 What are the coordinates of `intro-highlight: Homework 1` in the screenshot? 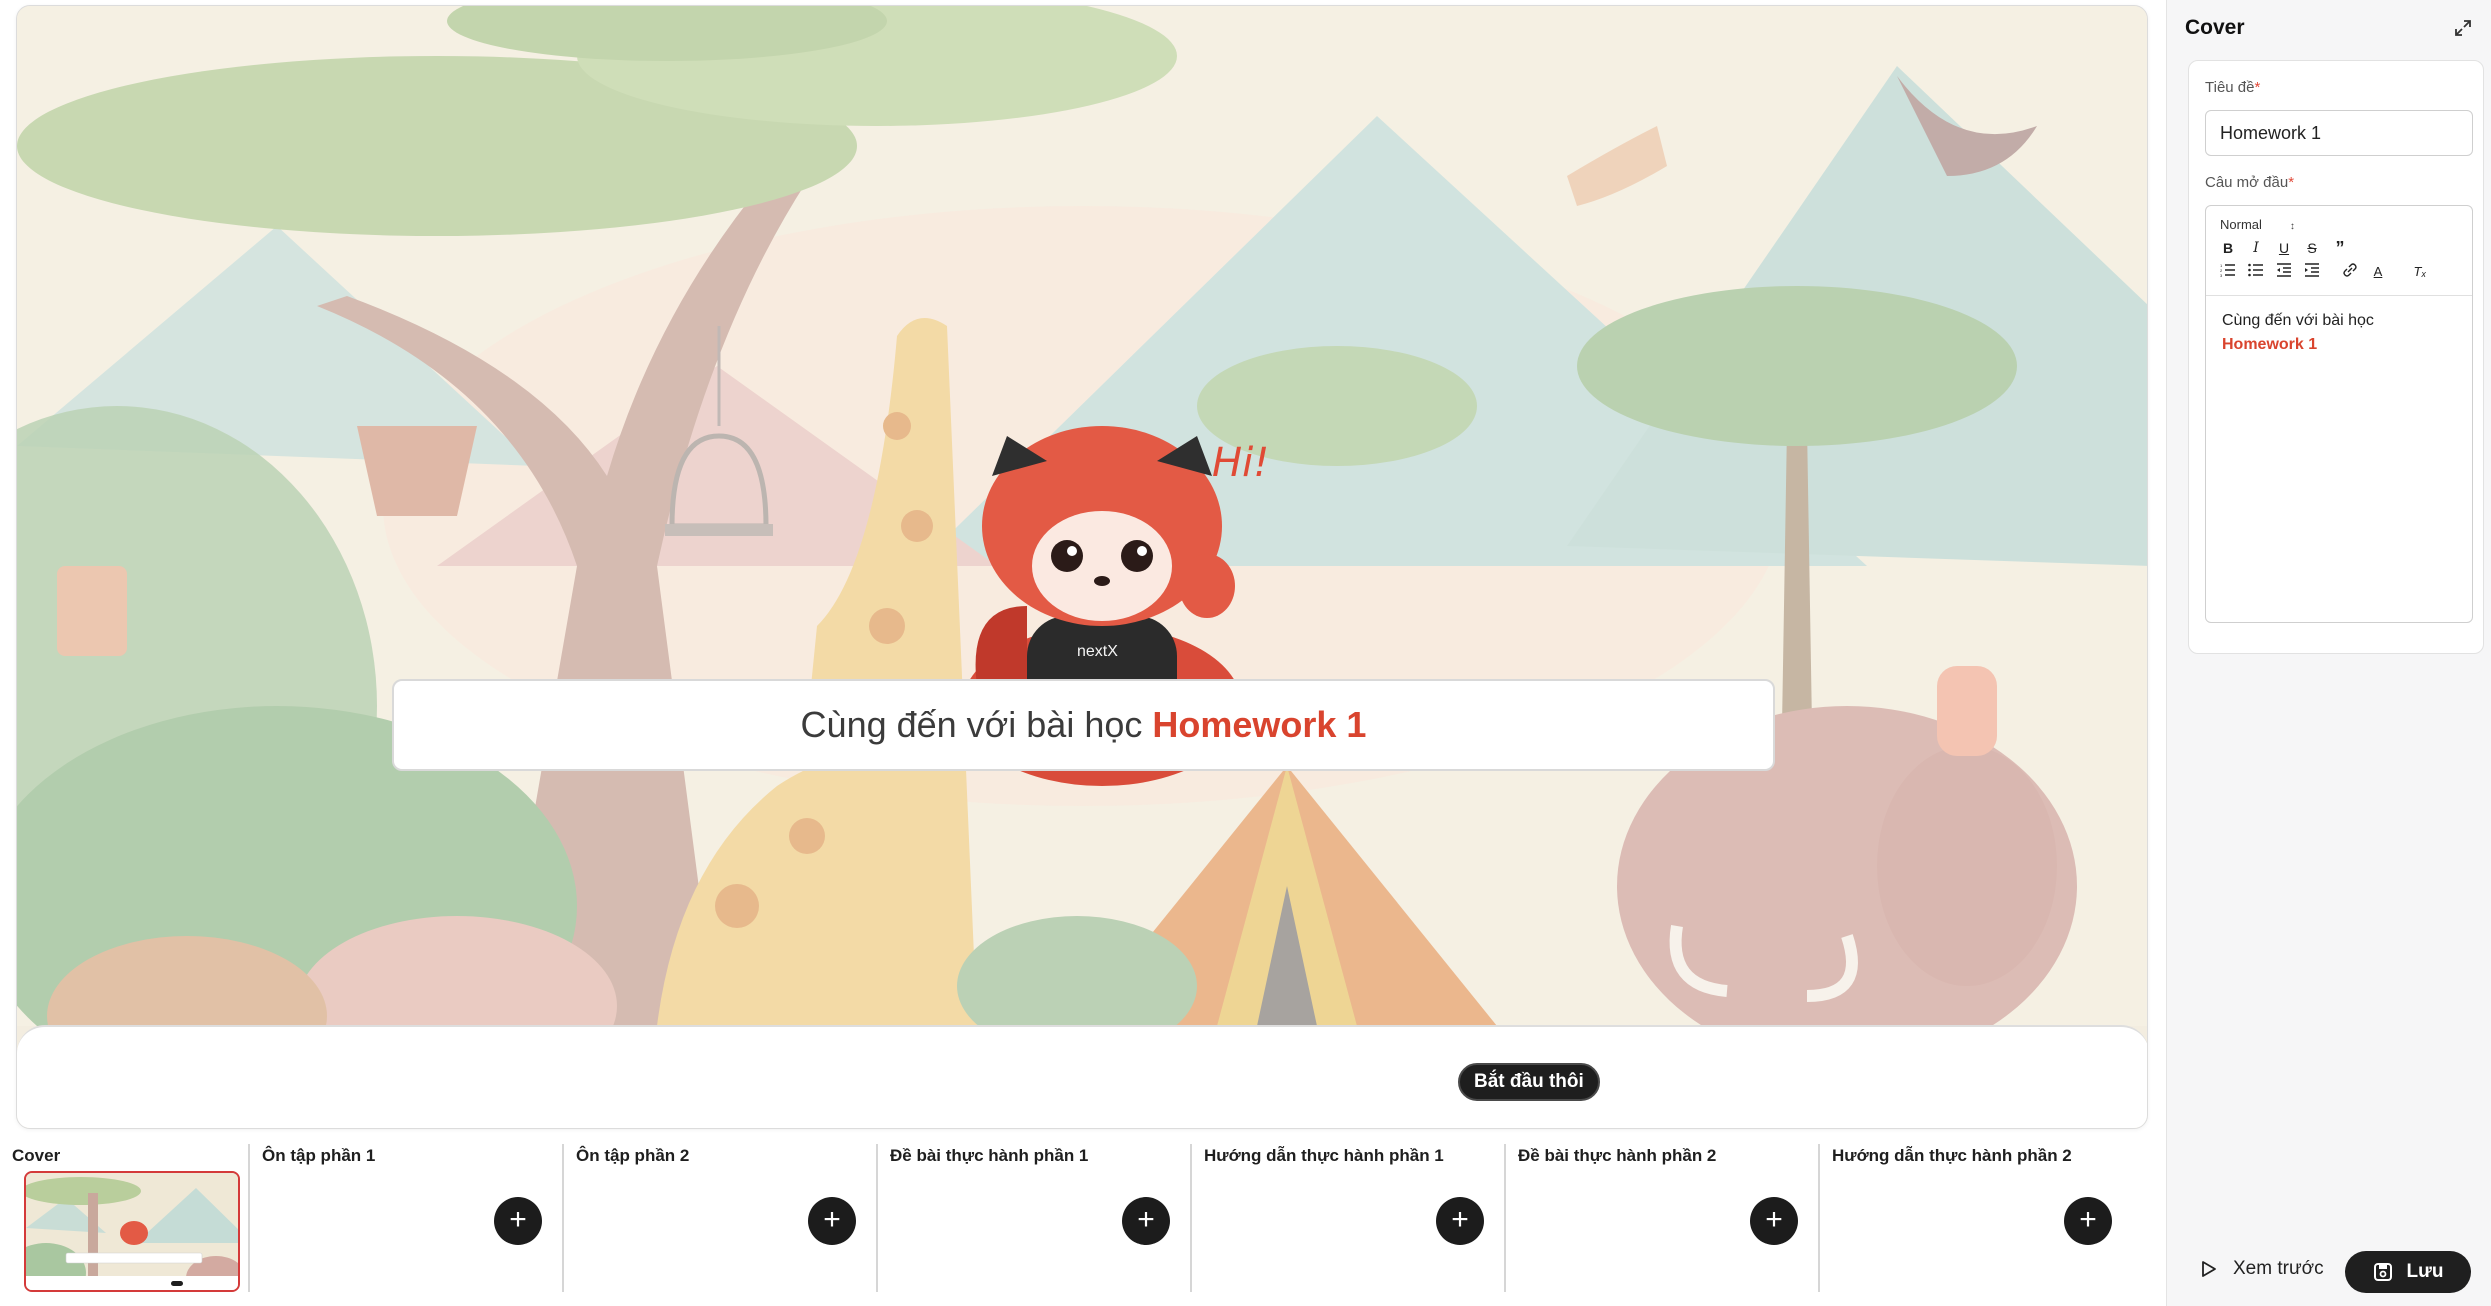 It's located at (2270, 344).